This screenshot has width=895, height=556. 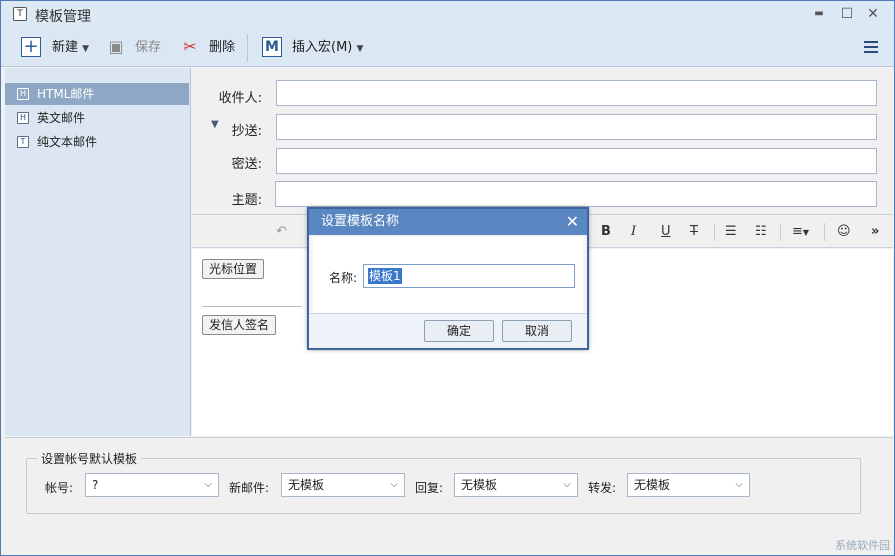 I want to click on cc-label: 抄送:, so click(x=246, y=131).